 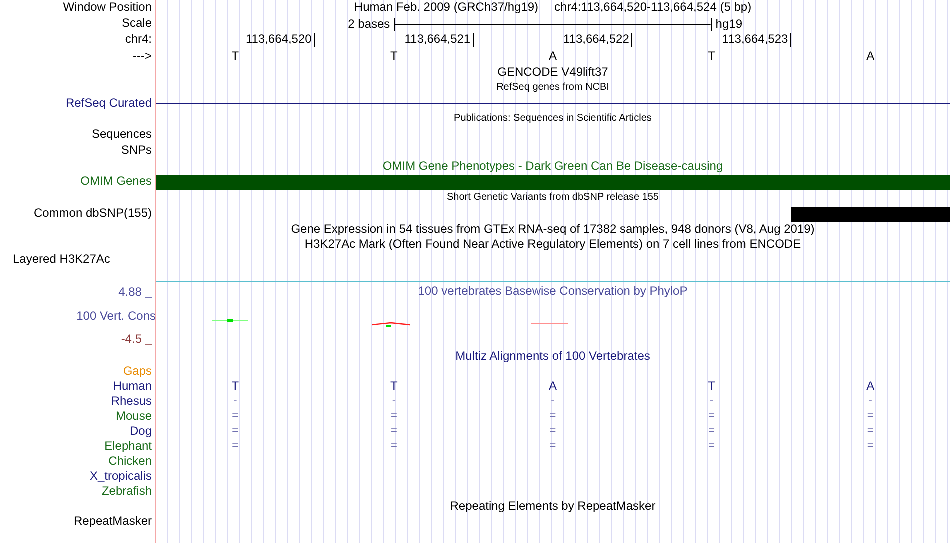 I want to click on coordinate-label: 113,664,521, so click(x=439, y=40).